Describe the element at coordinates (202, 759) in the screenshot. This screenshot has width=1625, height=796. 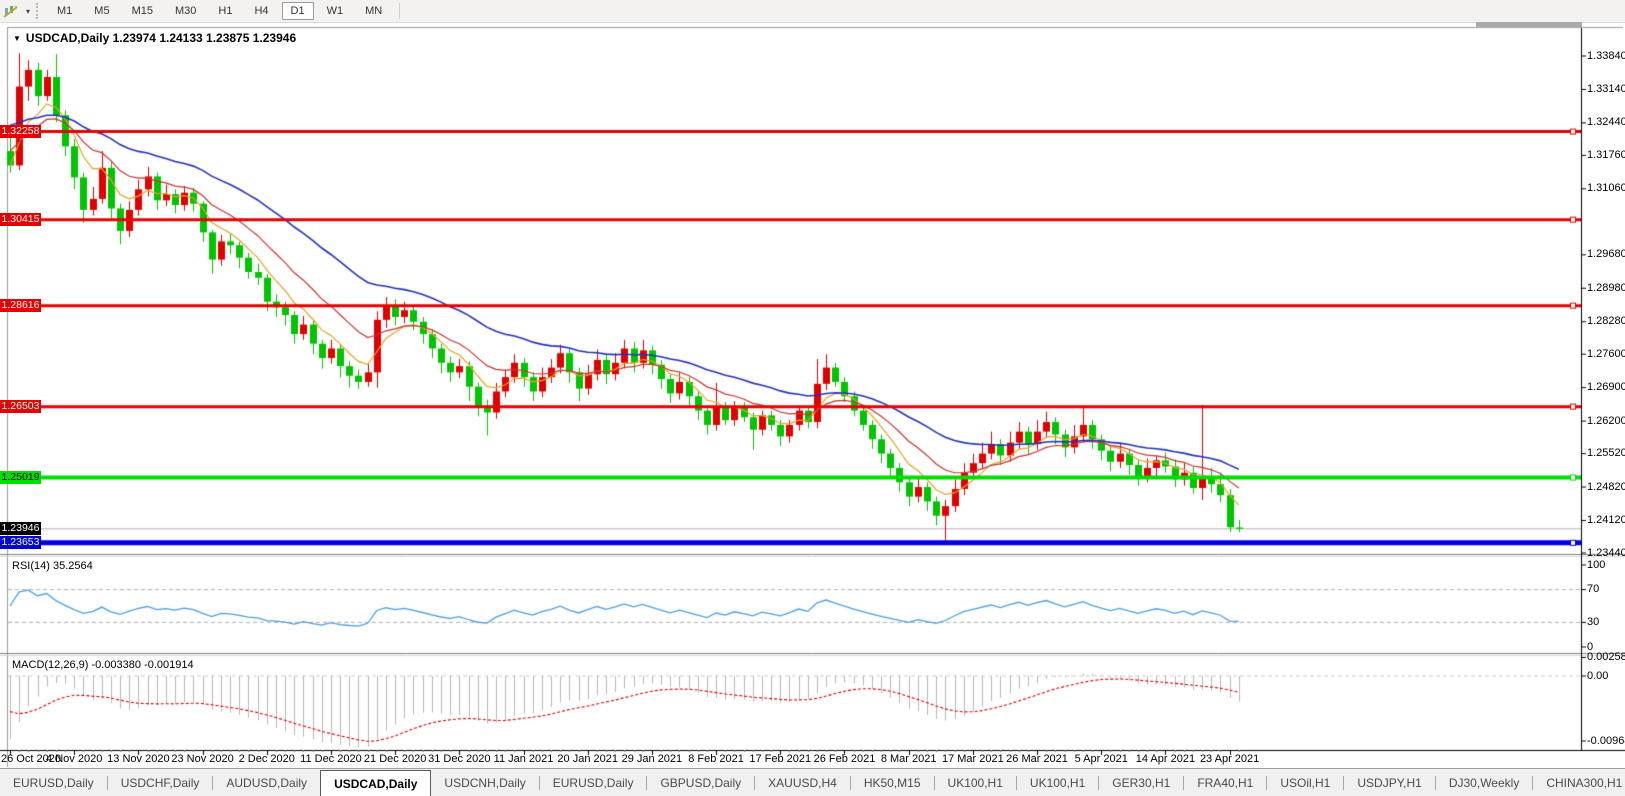
I see `date-axis-label: 23 Nov 2020` at that location.